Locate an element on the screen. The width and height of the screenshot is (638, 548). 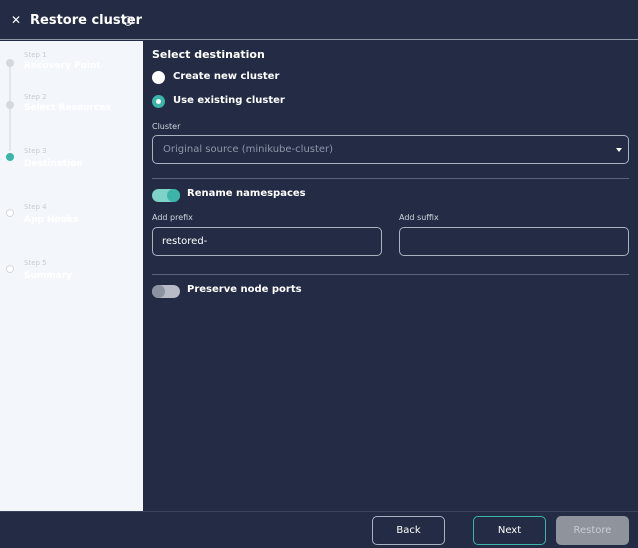
step-number: Step 3 is located at coordinates (35, 151).